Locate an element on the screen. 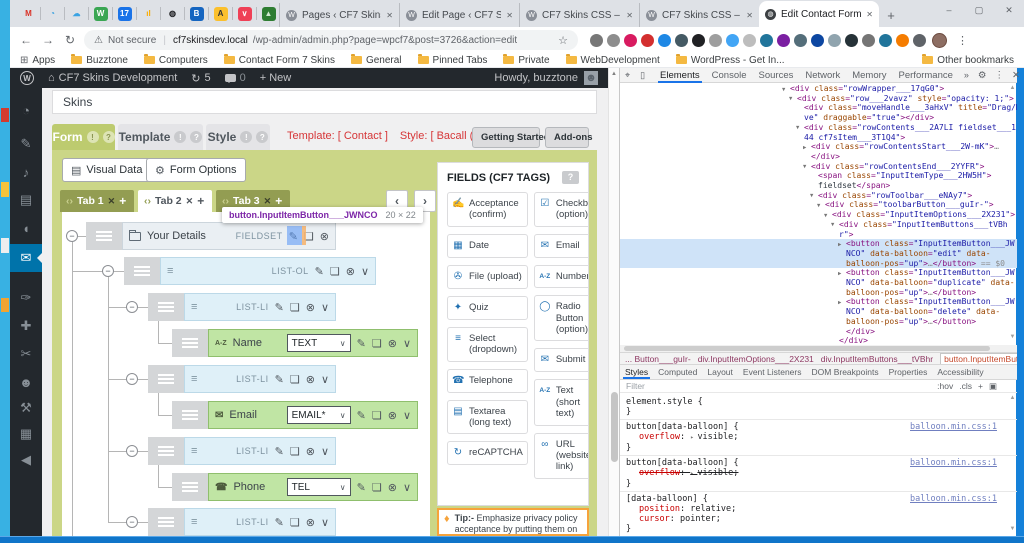  sidebar-item-dashboard: ◔ is located at coordinates (26, 110).